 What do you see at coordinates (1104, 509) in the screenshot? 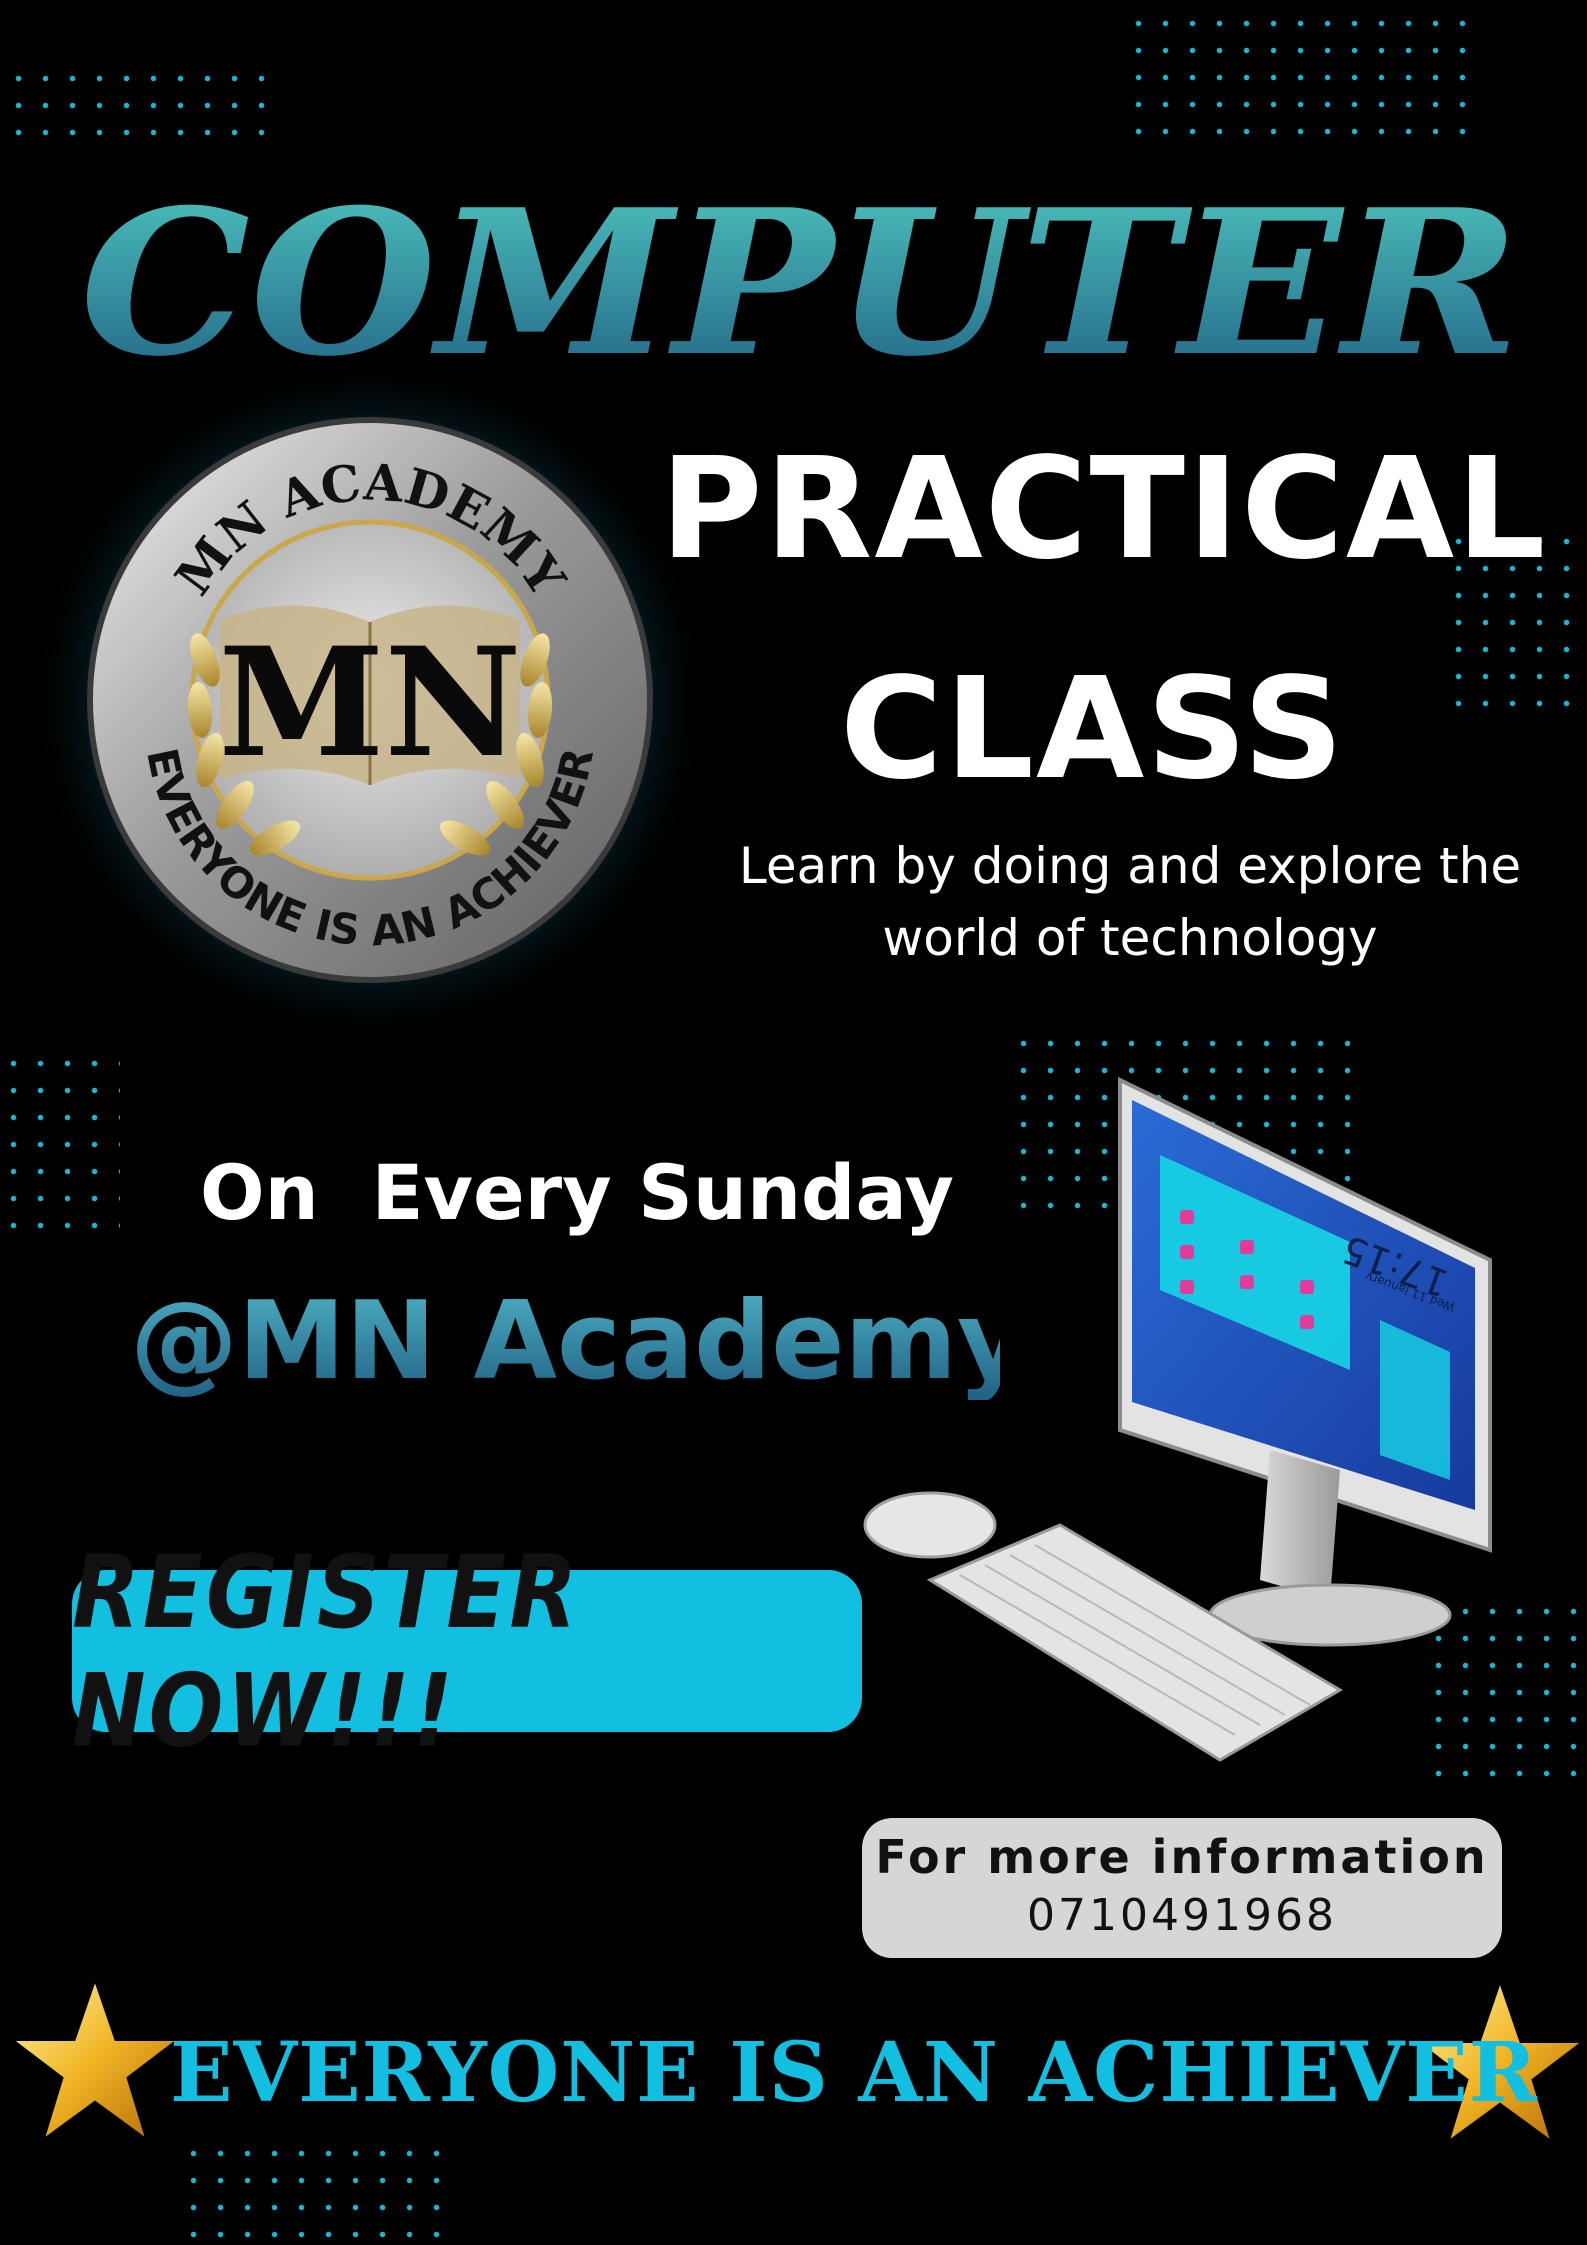
I see `subtitle-practical: PRACTICAL` at bounding box center [1104, 509].